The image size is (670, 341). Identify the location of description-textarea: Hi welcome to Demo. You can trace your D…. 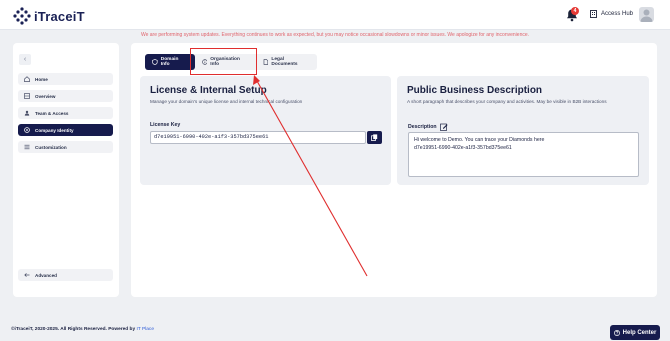
(523, 154).